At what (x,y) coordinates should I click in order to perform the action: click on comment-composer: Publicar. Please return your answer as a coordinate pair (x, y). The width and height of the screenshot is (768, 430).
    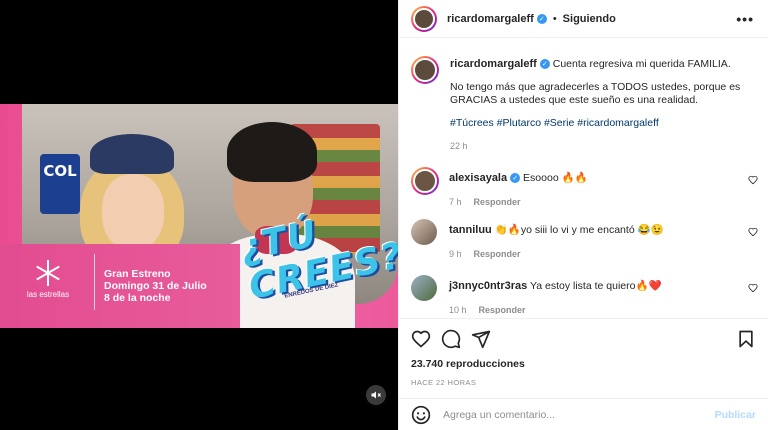
    Looking at the image, I should click on (583, 414).